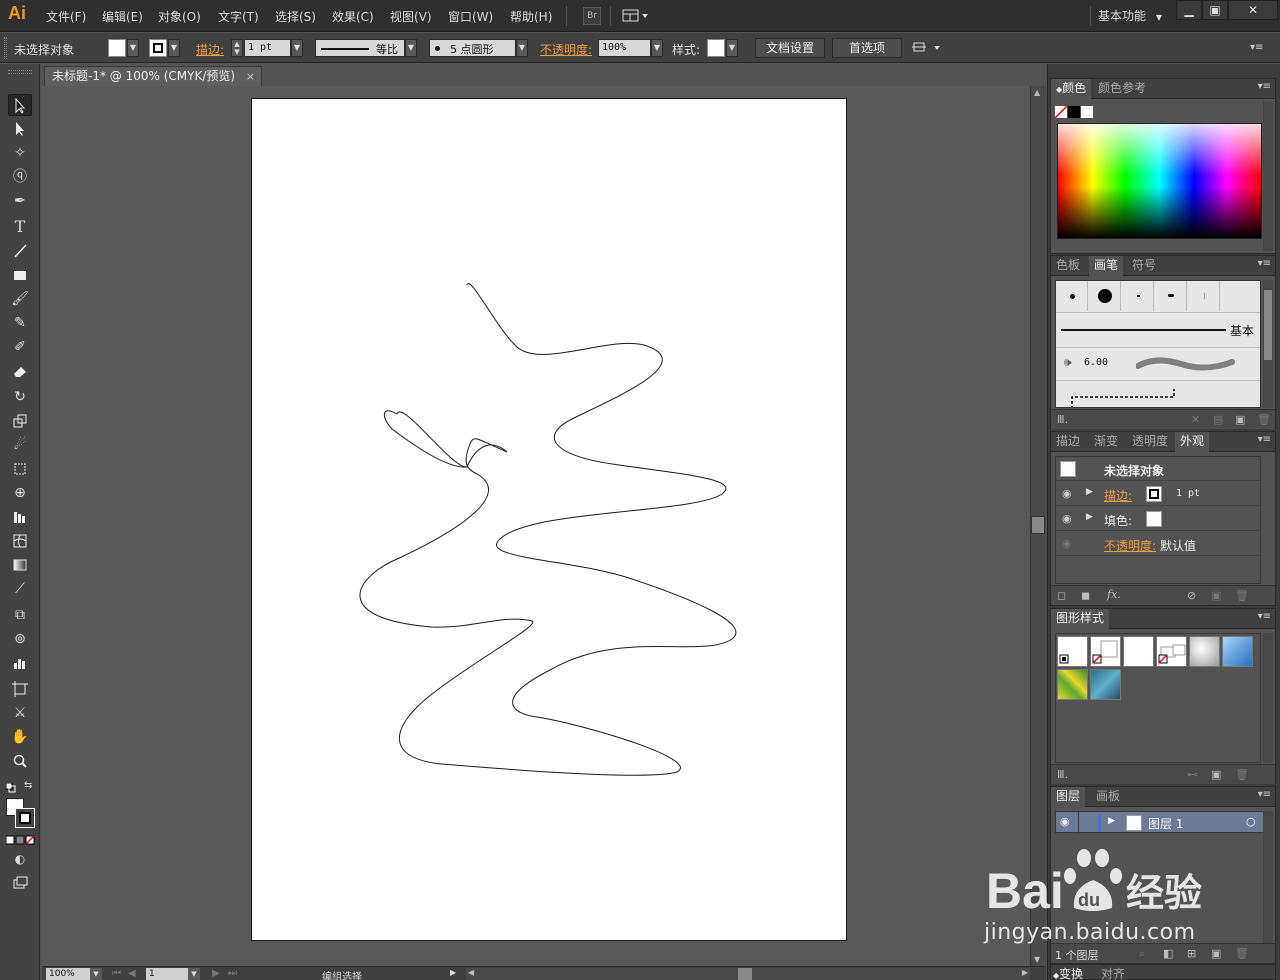  Describe the element at coordinates (122, 17) in the screenshot. I see `menu-edit: 编辑(E)` at that location.